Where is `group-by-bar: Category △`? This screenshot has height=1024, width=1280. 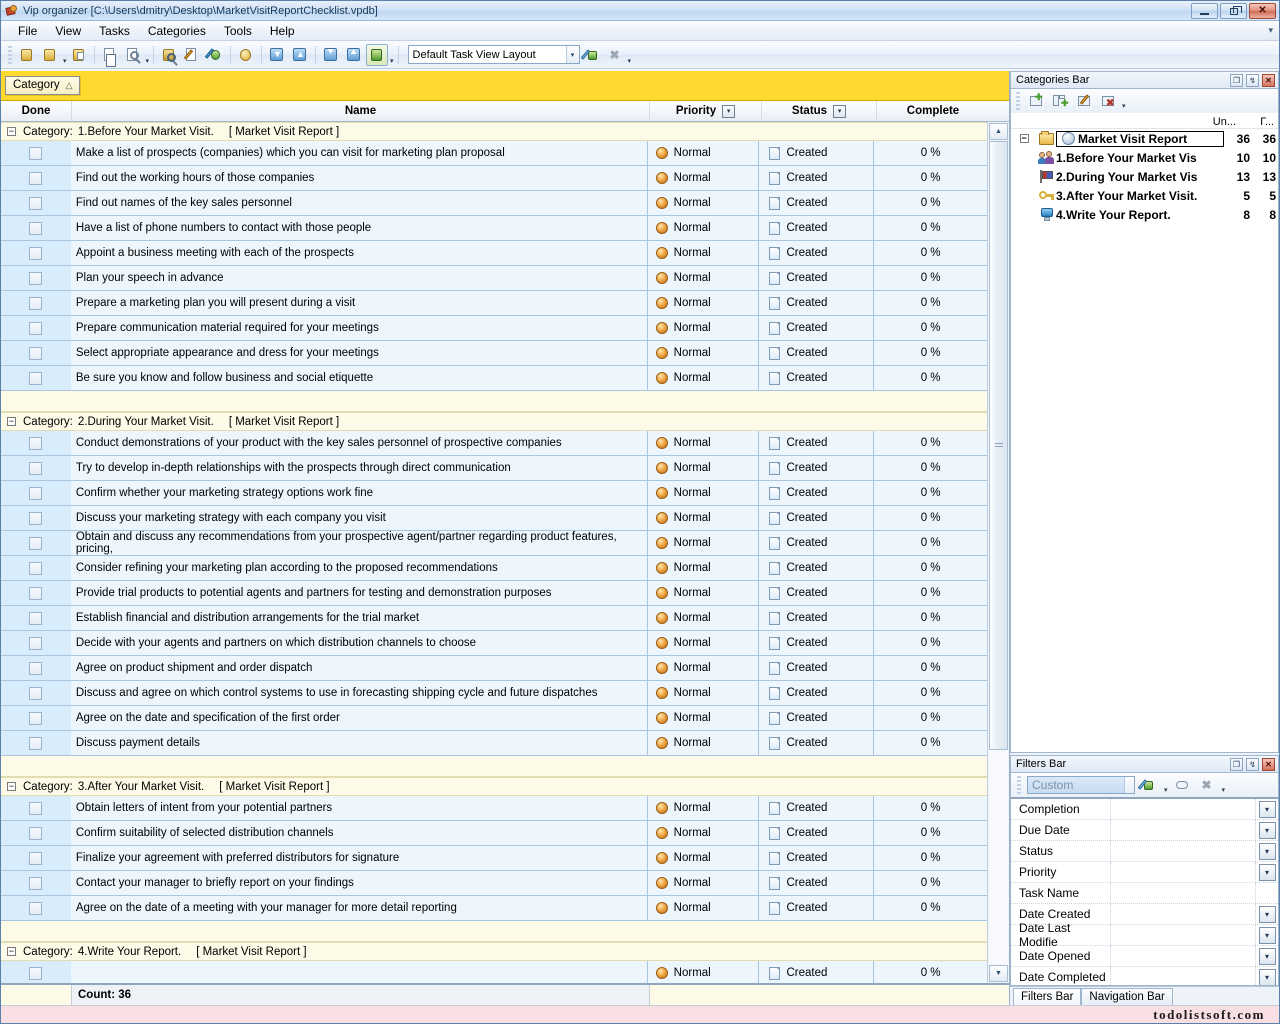 group-by-bar: Category △ is located at coordinates (505, 86).